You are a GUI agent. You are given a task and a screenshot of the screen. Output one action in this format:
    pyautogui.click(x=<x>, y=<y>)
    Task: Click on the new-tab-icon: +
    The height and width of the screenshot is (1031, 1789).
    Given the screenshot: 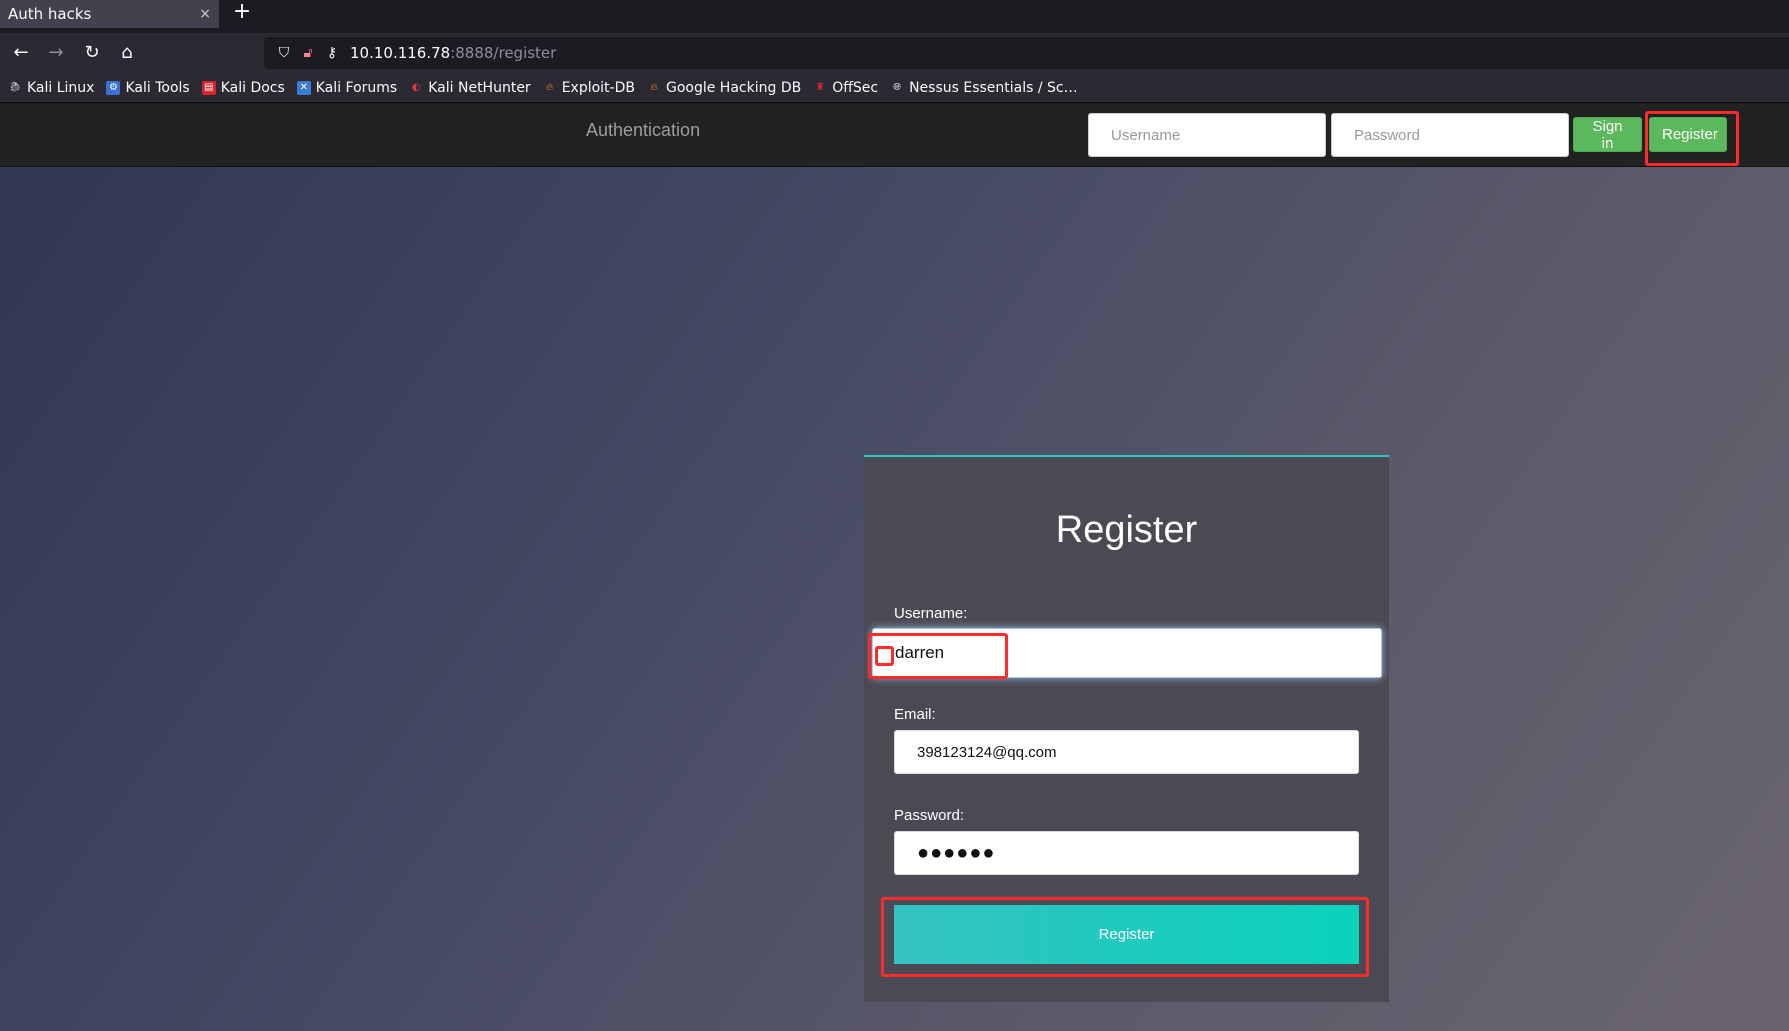 What is the action you would take?
    pyautogui.click(x=242, y=12)
    